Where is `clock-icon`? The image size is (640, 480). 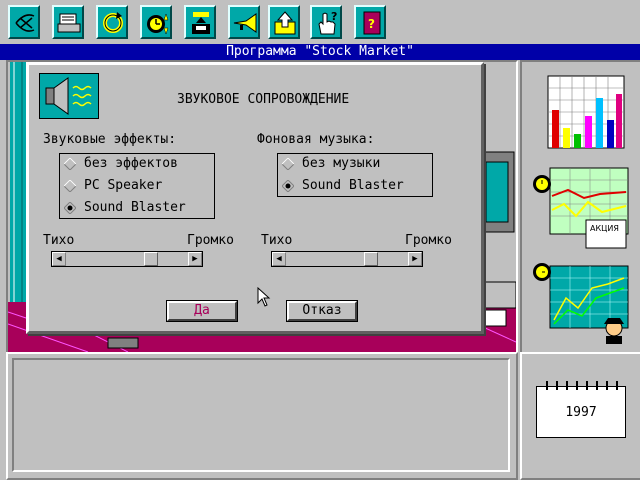
clock-icon is located at coordinates (158, 24).